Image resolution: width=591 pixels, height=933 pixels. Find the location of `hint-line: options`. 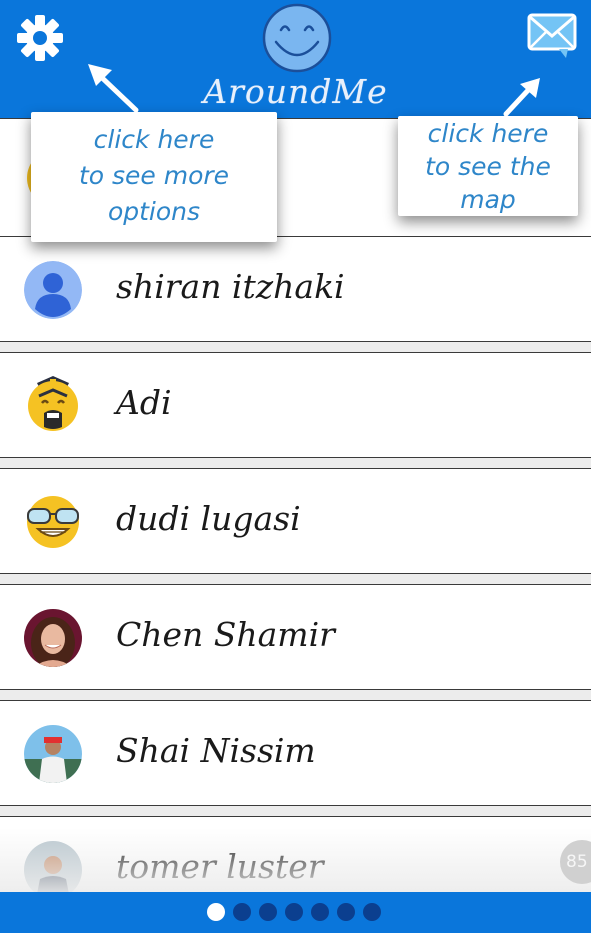

hint-line: options is located at coordinates (154, 211).